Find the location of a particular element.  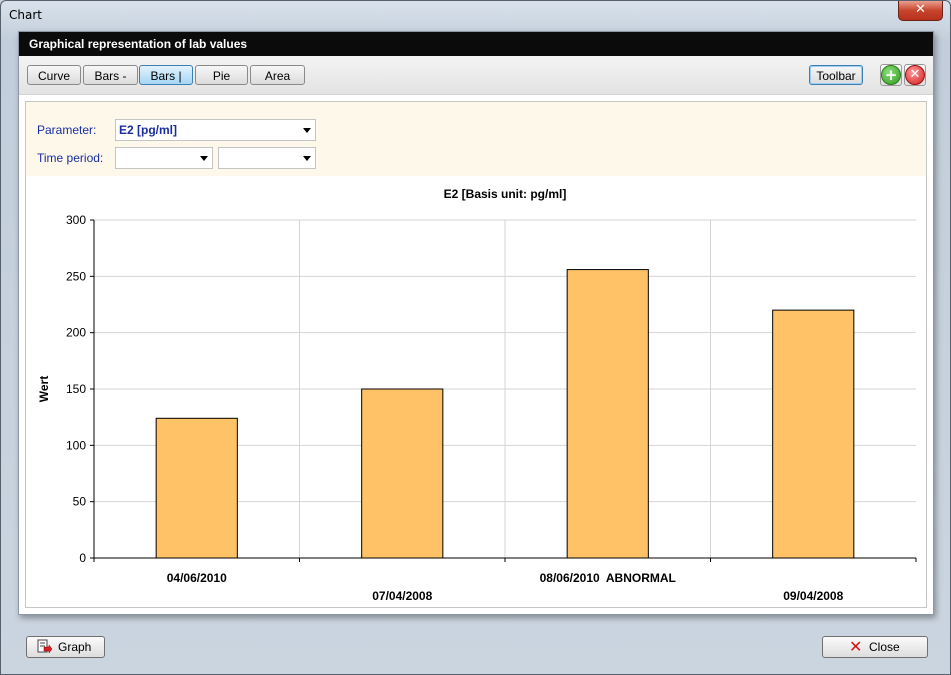

close-icon: ✕ is located at coordinates (856, 646).